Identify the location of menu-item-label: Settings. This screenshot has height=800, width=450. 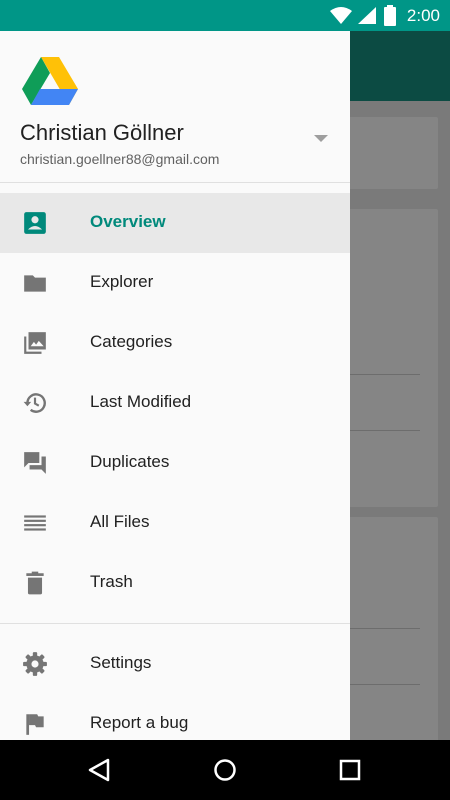
(121, 662).